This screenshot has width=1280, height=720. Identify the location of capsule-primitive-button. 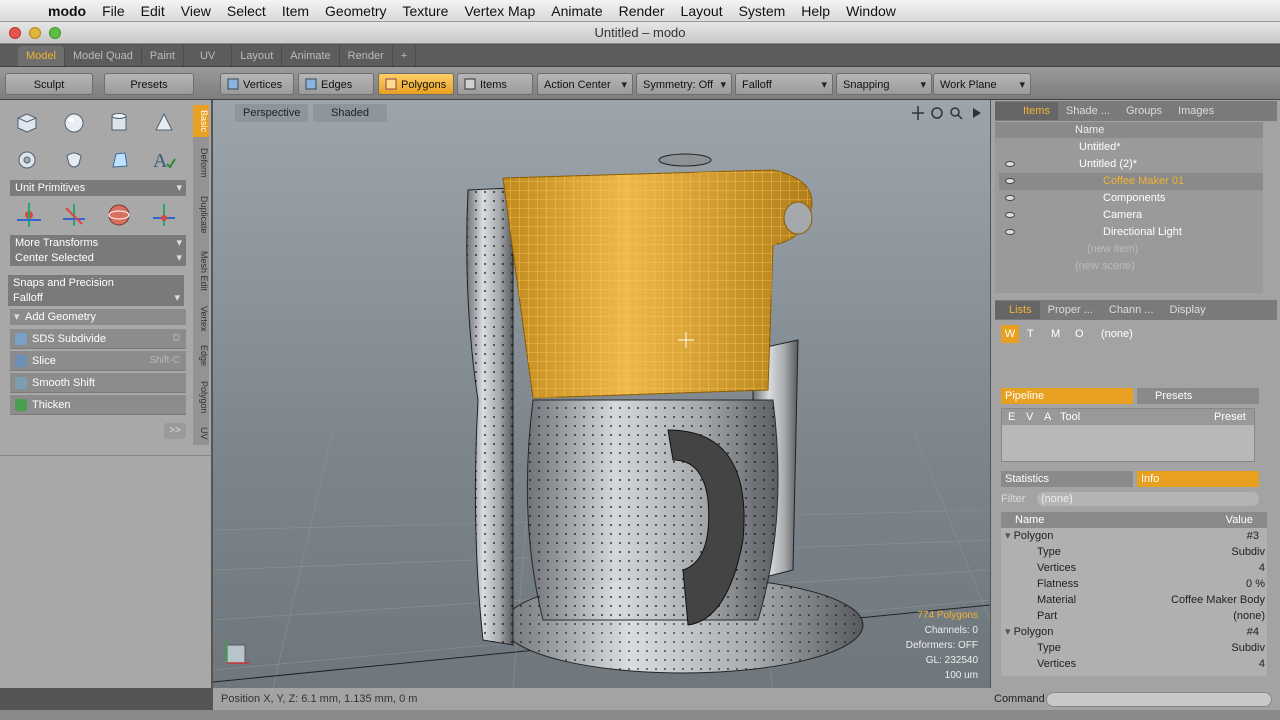
(74, 160).